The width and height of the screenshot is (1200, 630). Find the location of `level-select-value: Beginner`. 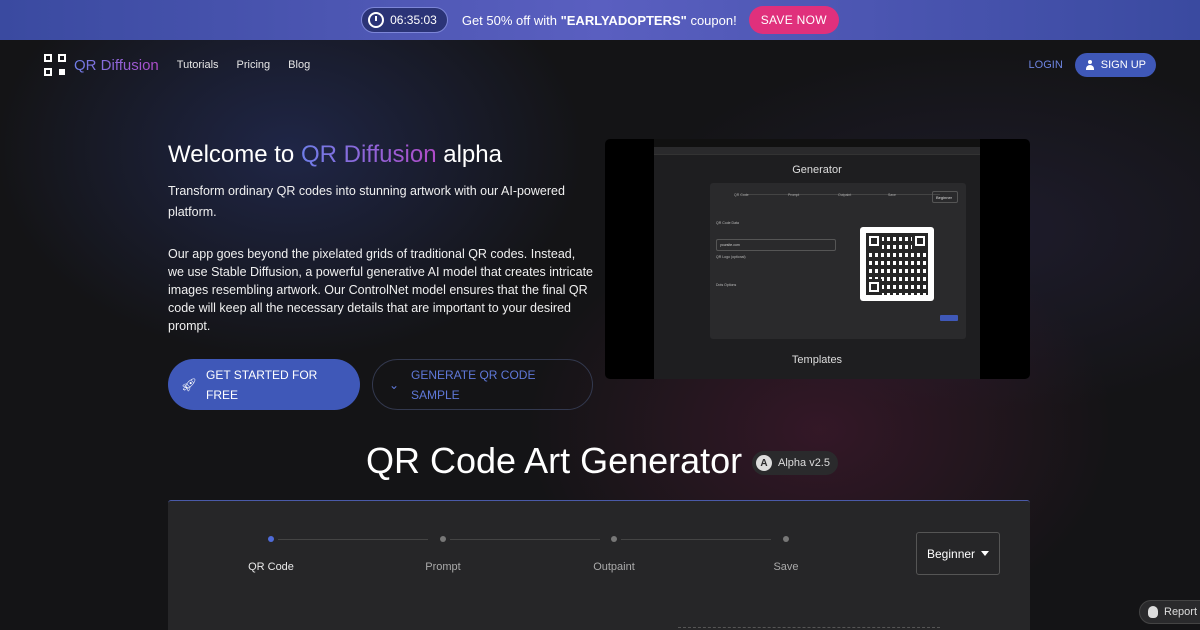

level-select-value: Beginner is located at coordinates (951, 553).